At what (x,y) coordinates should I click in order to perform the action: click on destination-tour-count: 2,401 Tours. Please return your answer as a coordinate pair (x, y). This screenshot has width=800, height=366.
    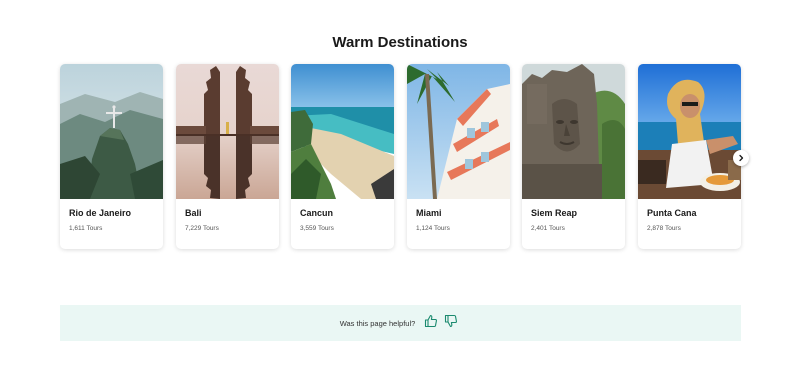
    Looking at the image, I should click on (548, 228).